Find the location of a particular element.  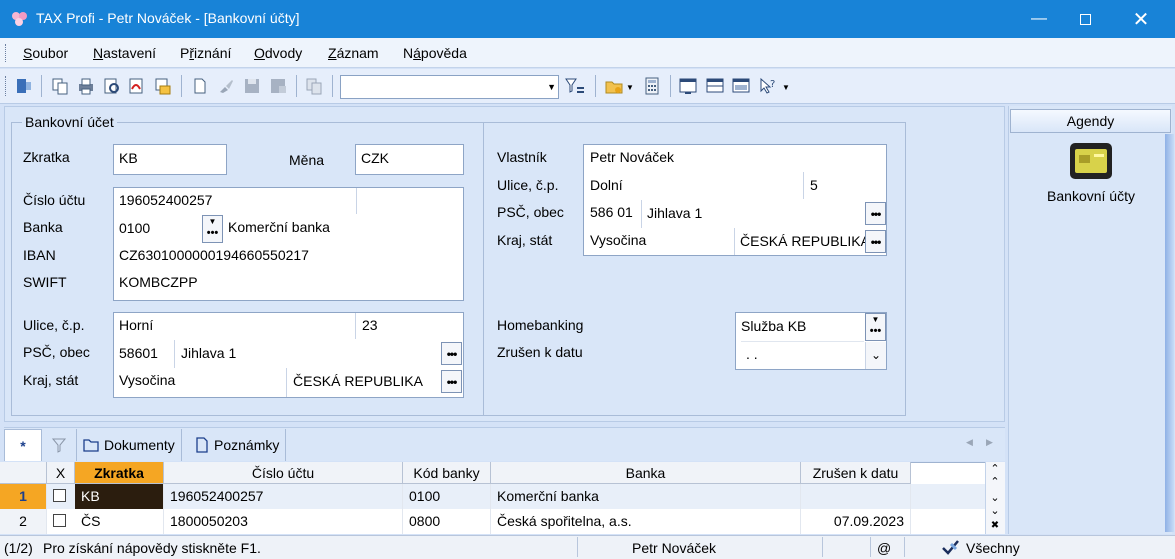

cell-cislo: 196052400257 is located at coordinates (283, 496).